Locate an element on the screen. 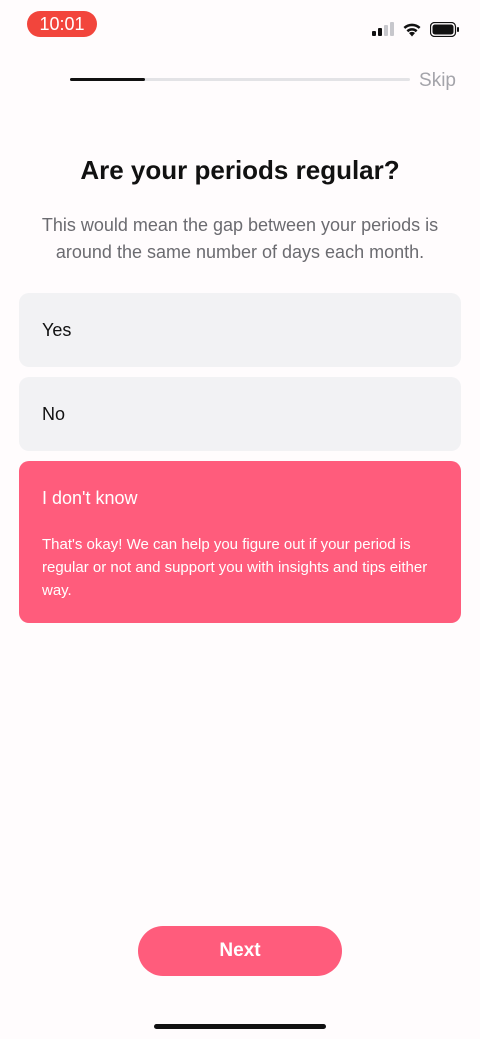 The image size is (480, 1039). cellular-signal-icon is located at coordinates (383, 29).